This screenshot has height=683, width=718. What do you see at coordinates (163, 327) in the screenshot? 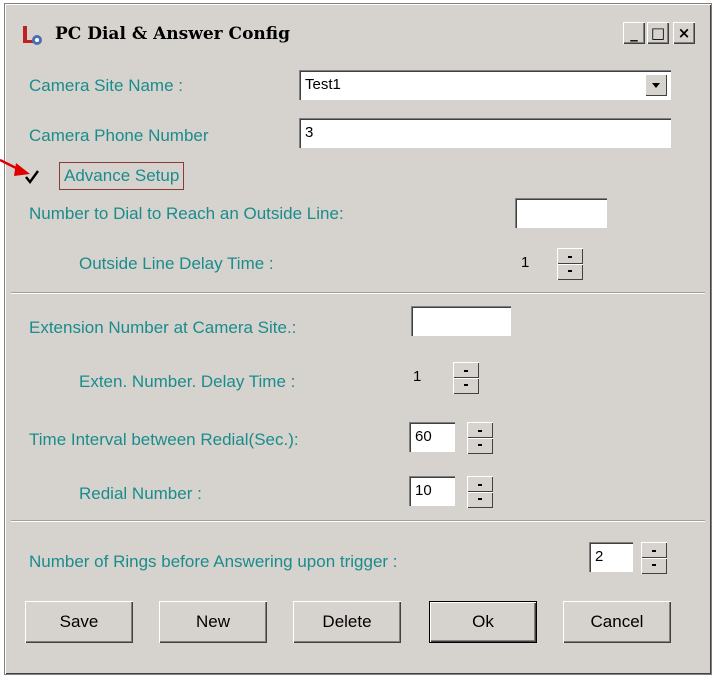
I see `extension-number-label: Extension Number at Camera Site.:` at bounding box center [163, 327].